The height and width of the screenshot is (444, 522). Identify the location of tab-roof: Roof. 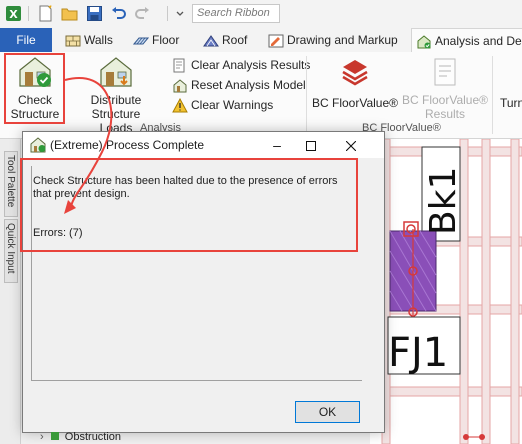
(225, 40).